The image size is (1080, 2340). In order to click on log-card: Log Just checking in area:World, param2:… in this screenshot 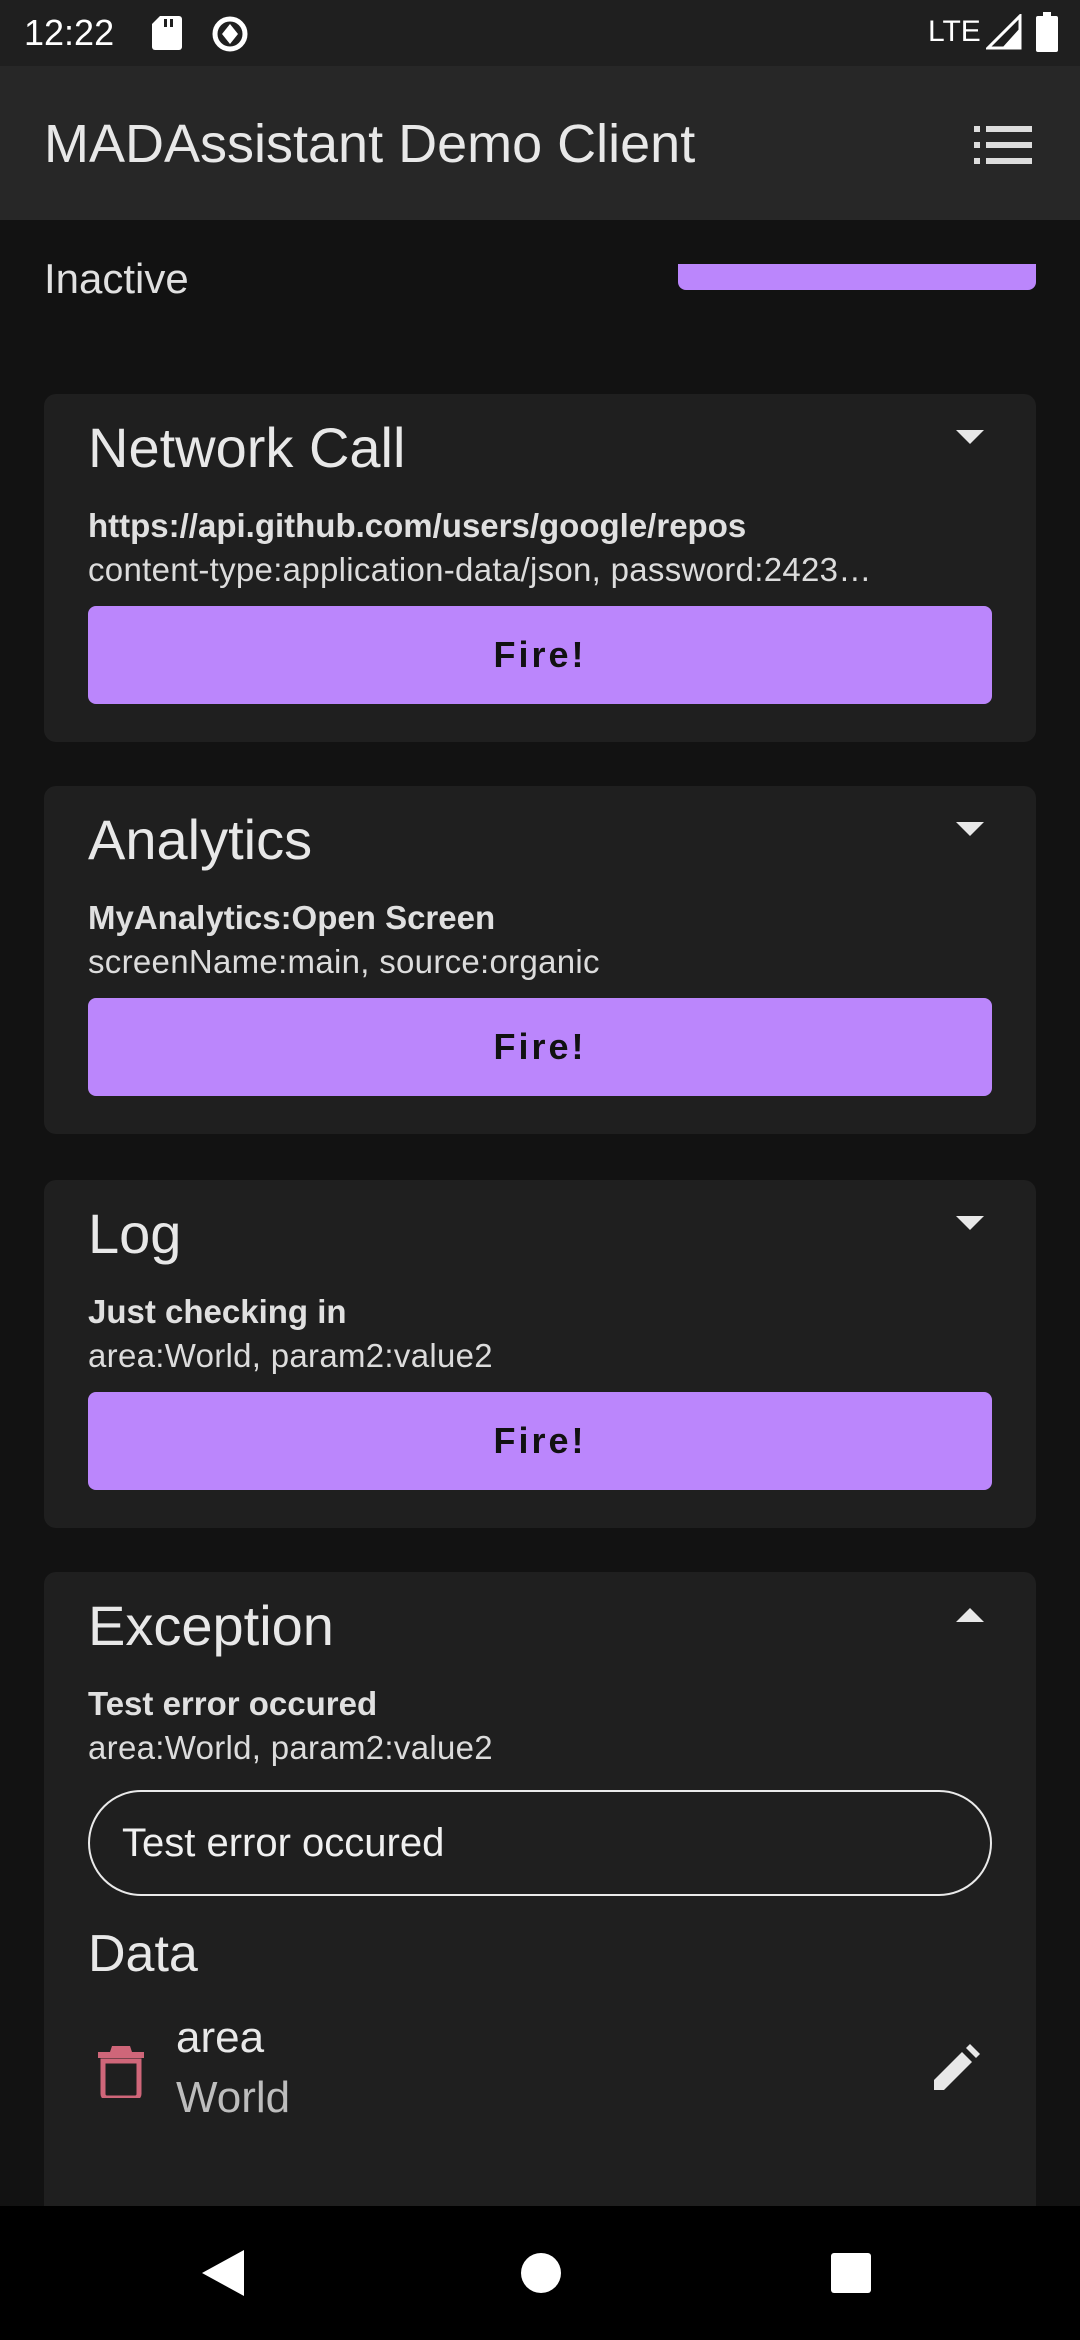, I will do `click(540, 1354)`.